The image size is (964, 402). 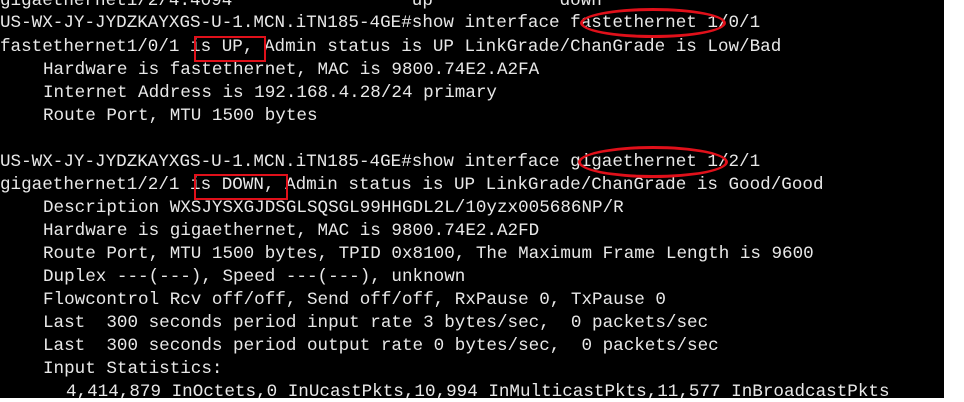 What do you see at coordinates (230, 49) in the screenshot?
I see `annotation-box-is-up` at bounding box center [230, 49].